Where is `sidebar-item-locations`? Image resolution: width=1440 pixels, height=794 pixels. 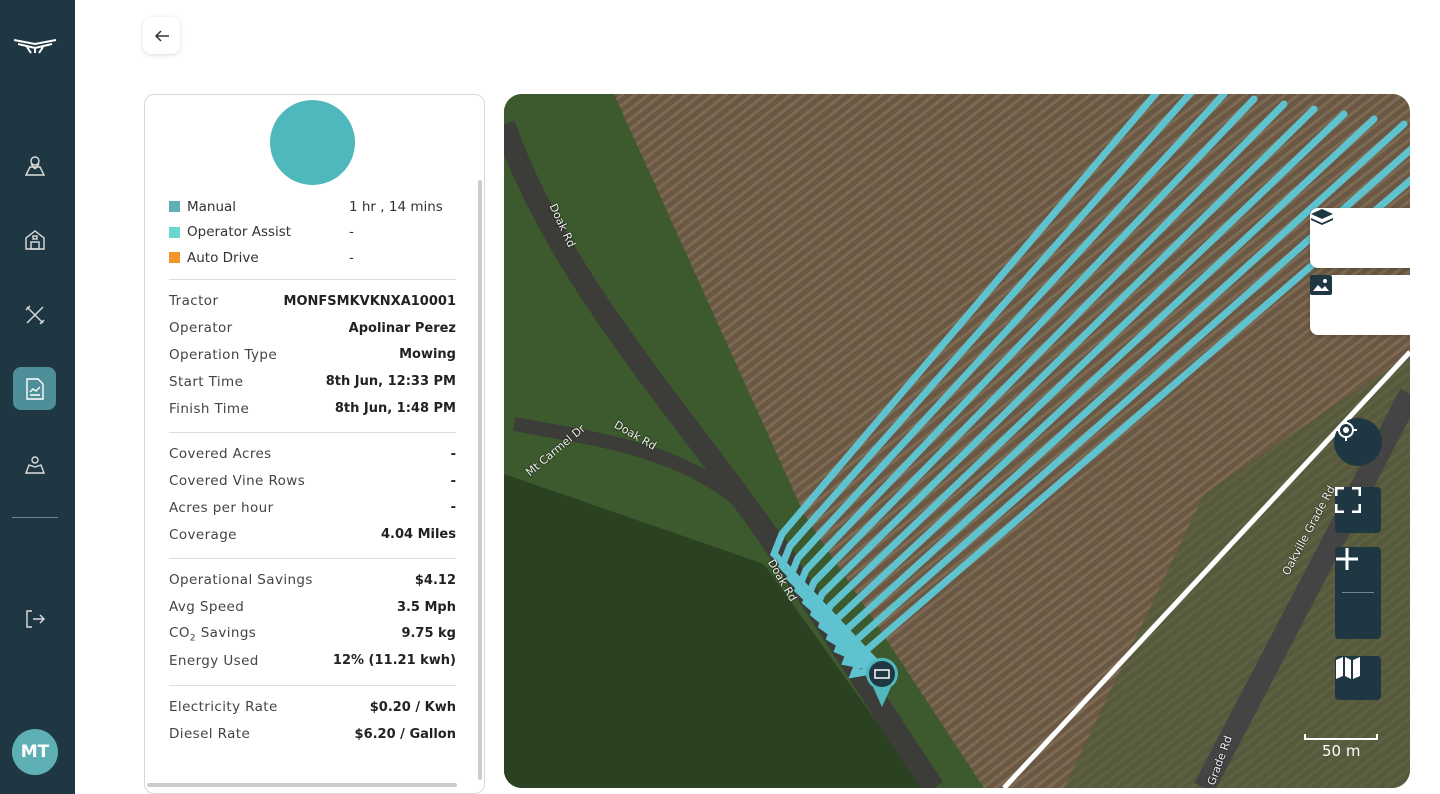 sidebar-item-locations is located at coordinates (34, 463).